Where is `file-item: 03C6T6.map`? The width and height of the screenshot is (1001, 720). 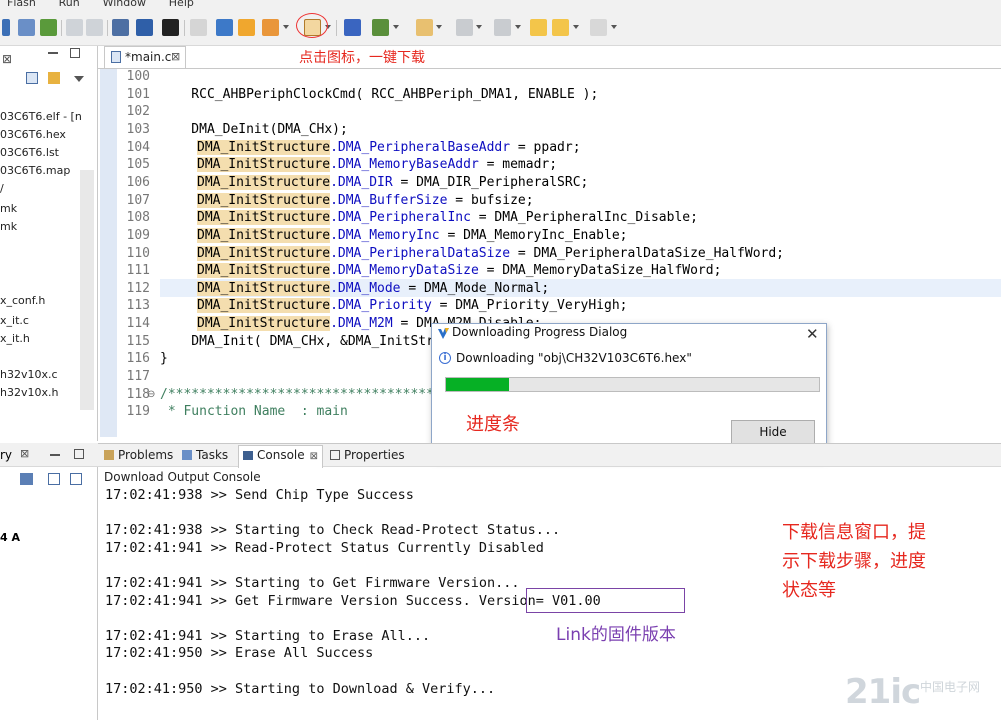 file-item: 03C6T6.map is located at coordinates (35, 170).